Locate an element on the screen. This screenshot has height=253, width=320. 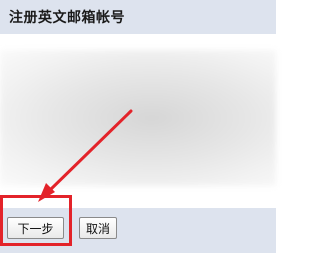
page-title: 注册英文邮箱帐号 is located at coordinates (67, 18).